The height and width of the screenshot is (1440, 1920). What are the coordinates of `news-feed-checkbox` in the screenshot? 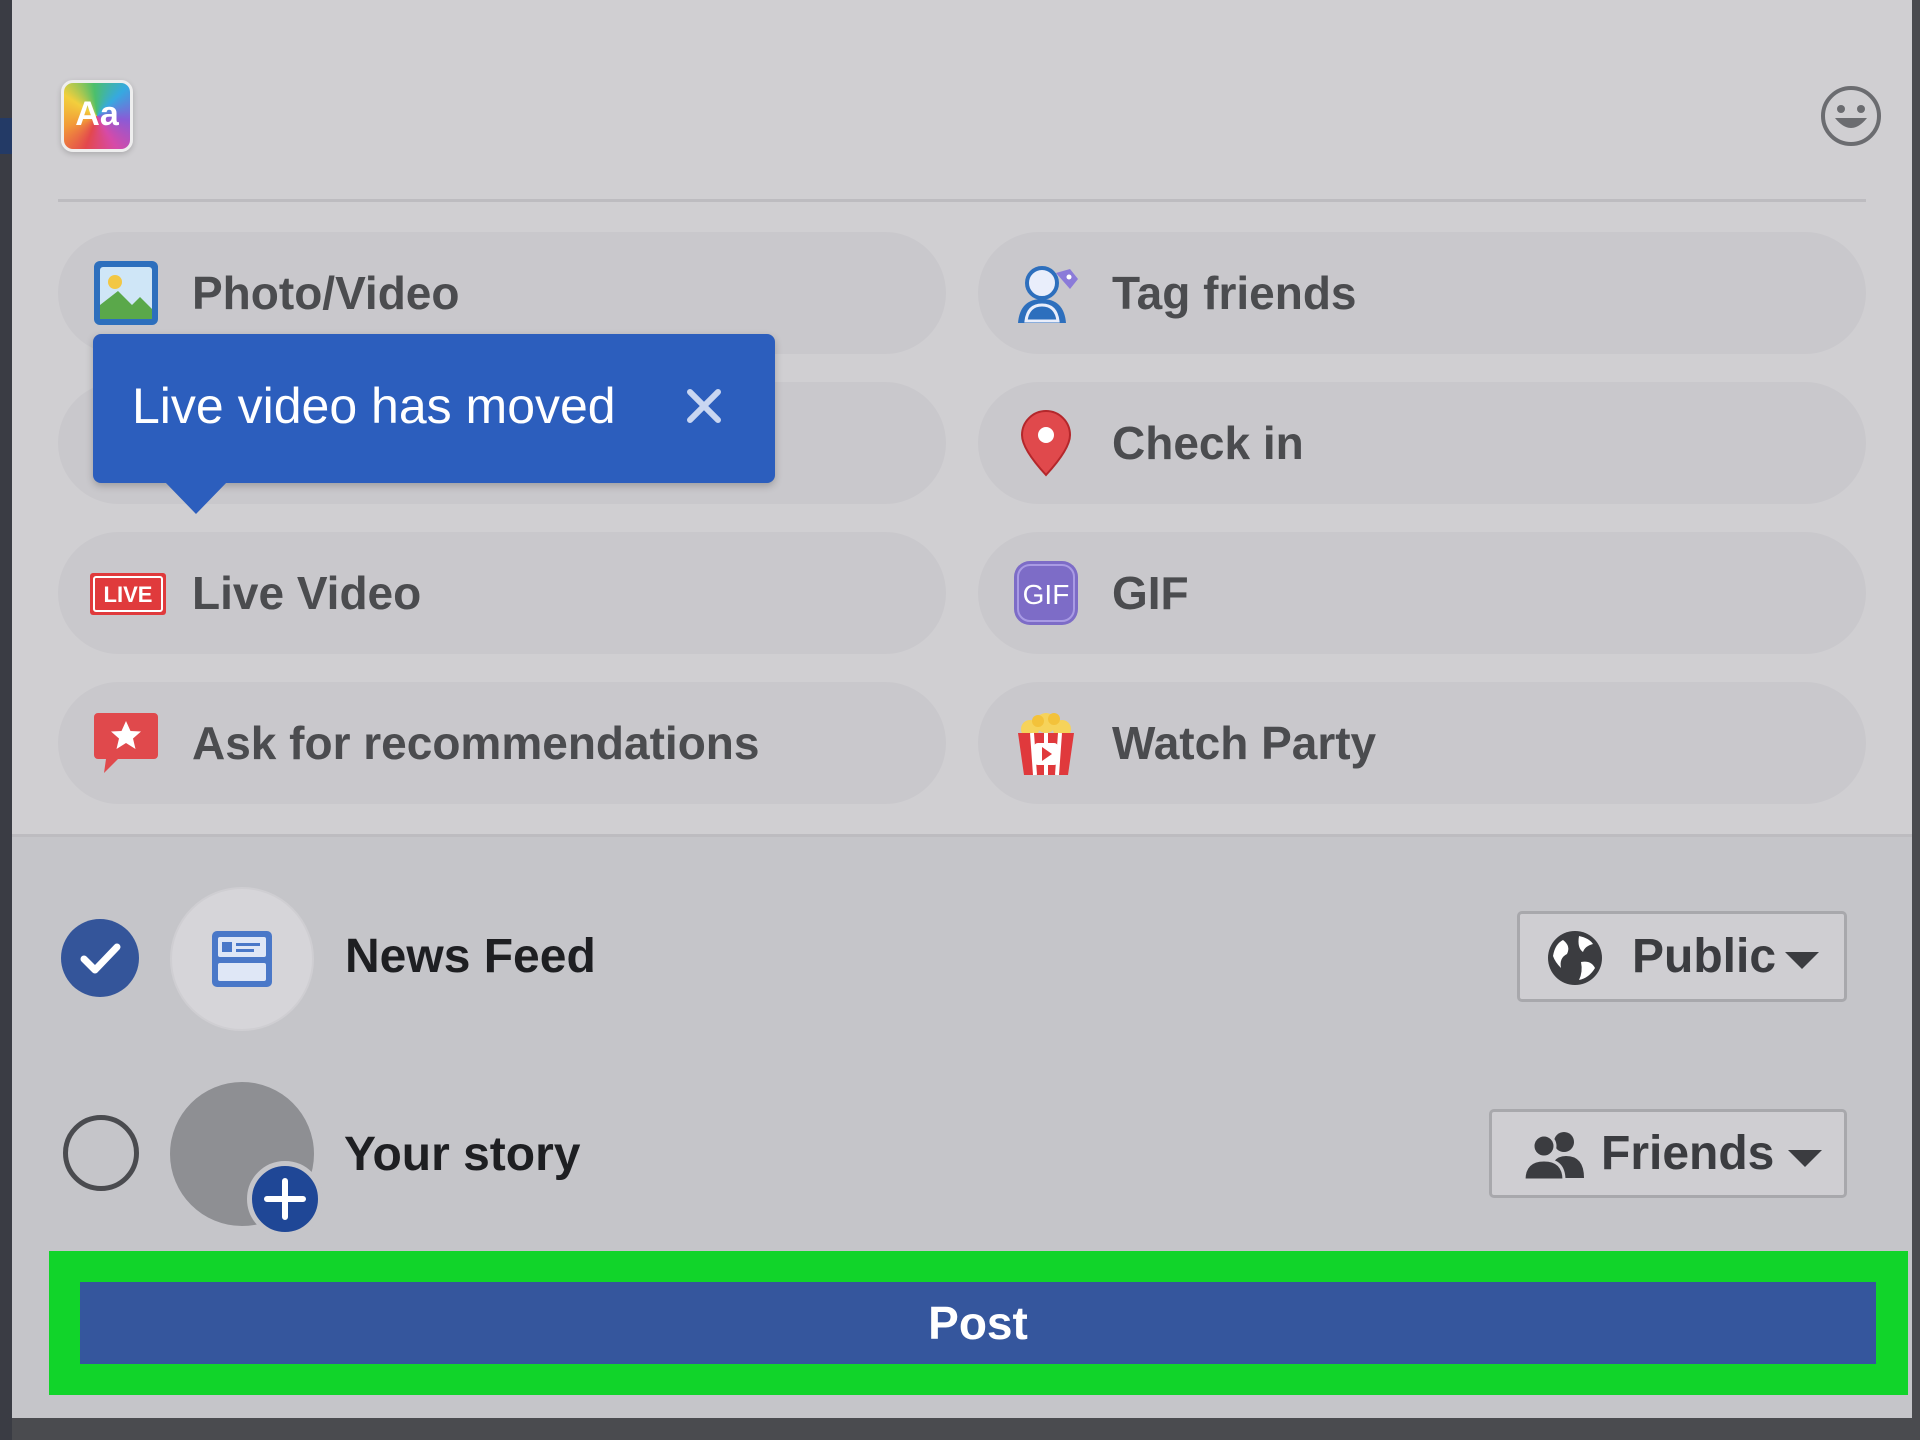 It's located at (100, 958).